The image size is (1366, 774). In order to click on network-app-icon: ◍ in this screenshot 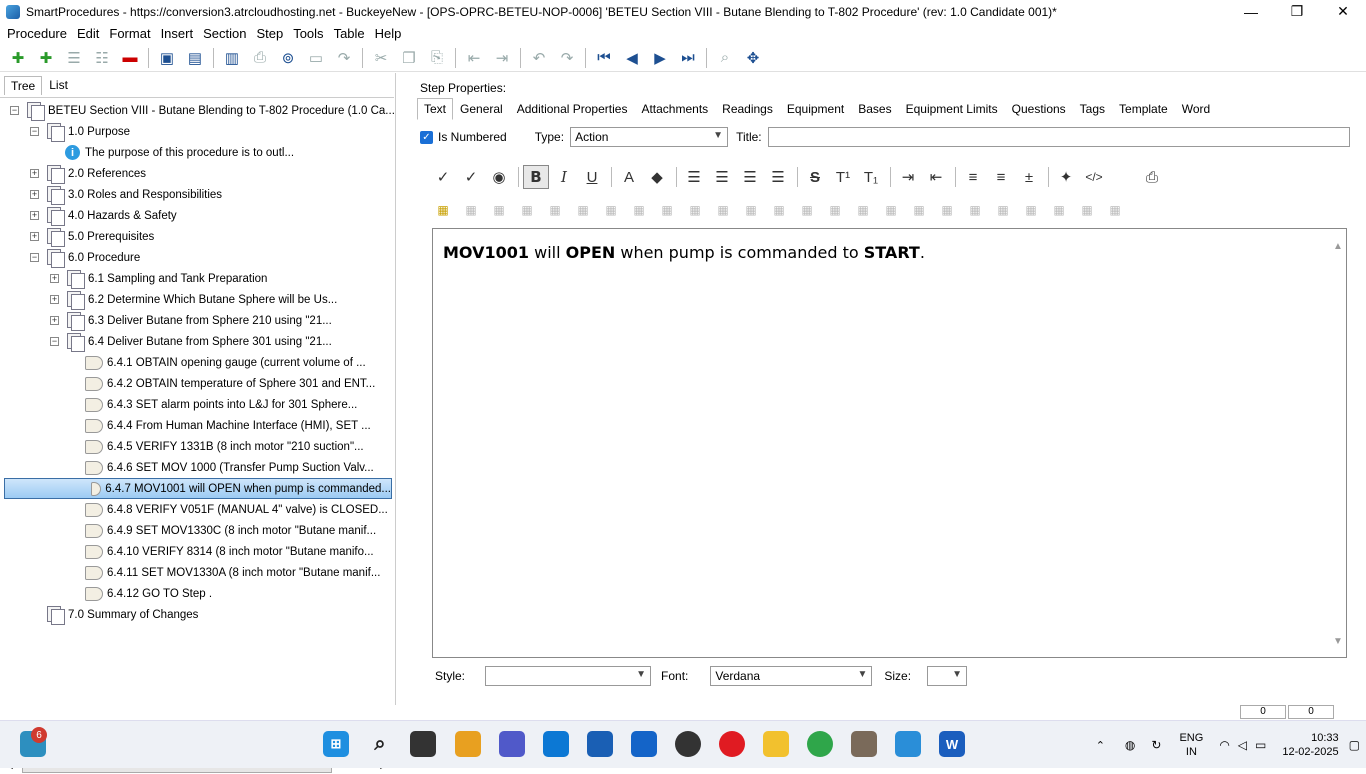, I will do `click(1130, 745)`.